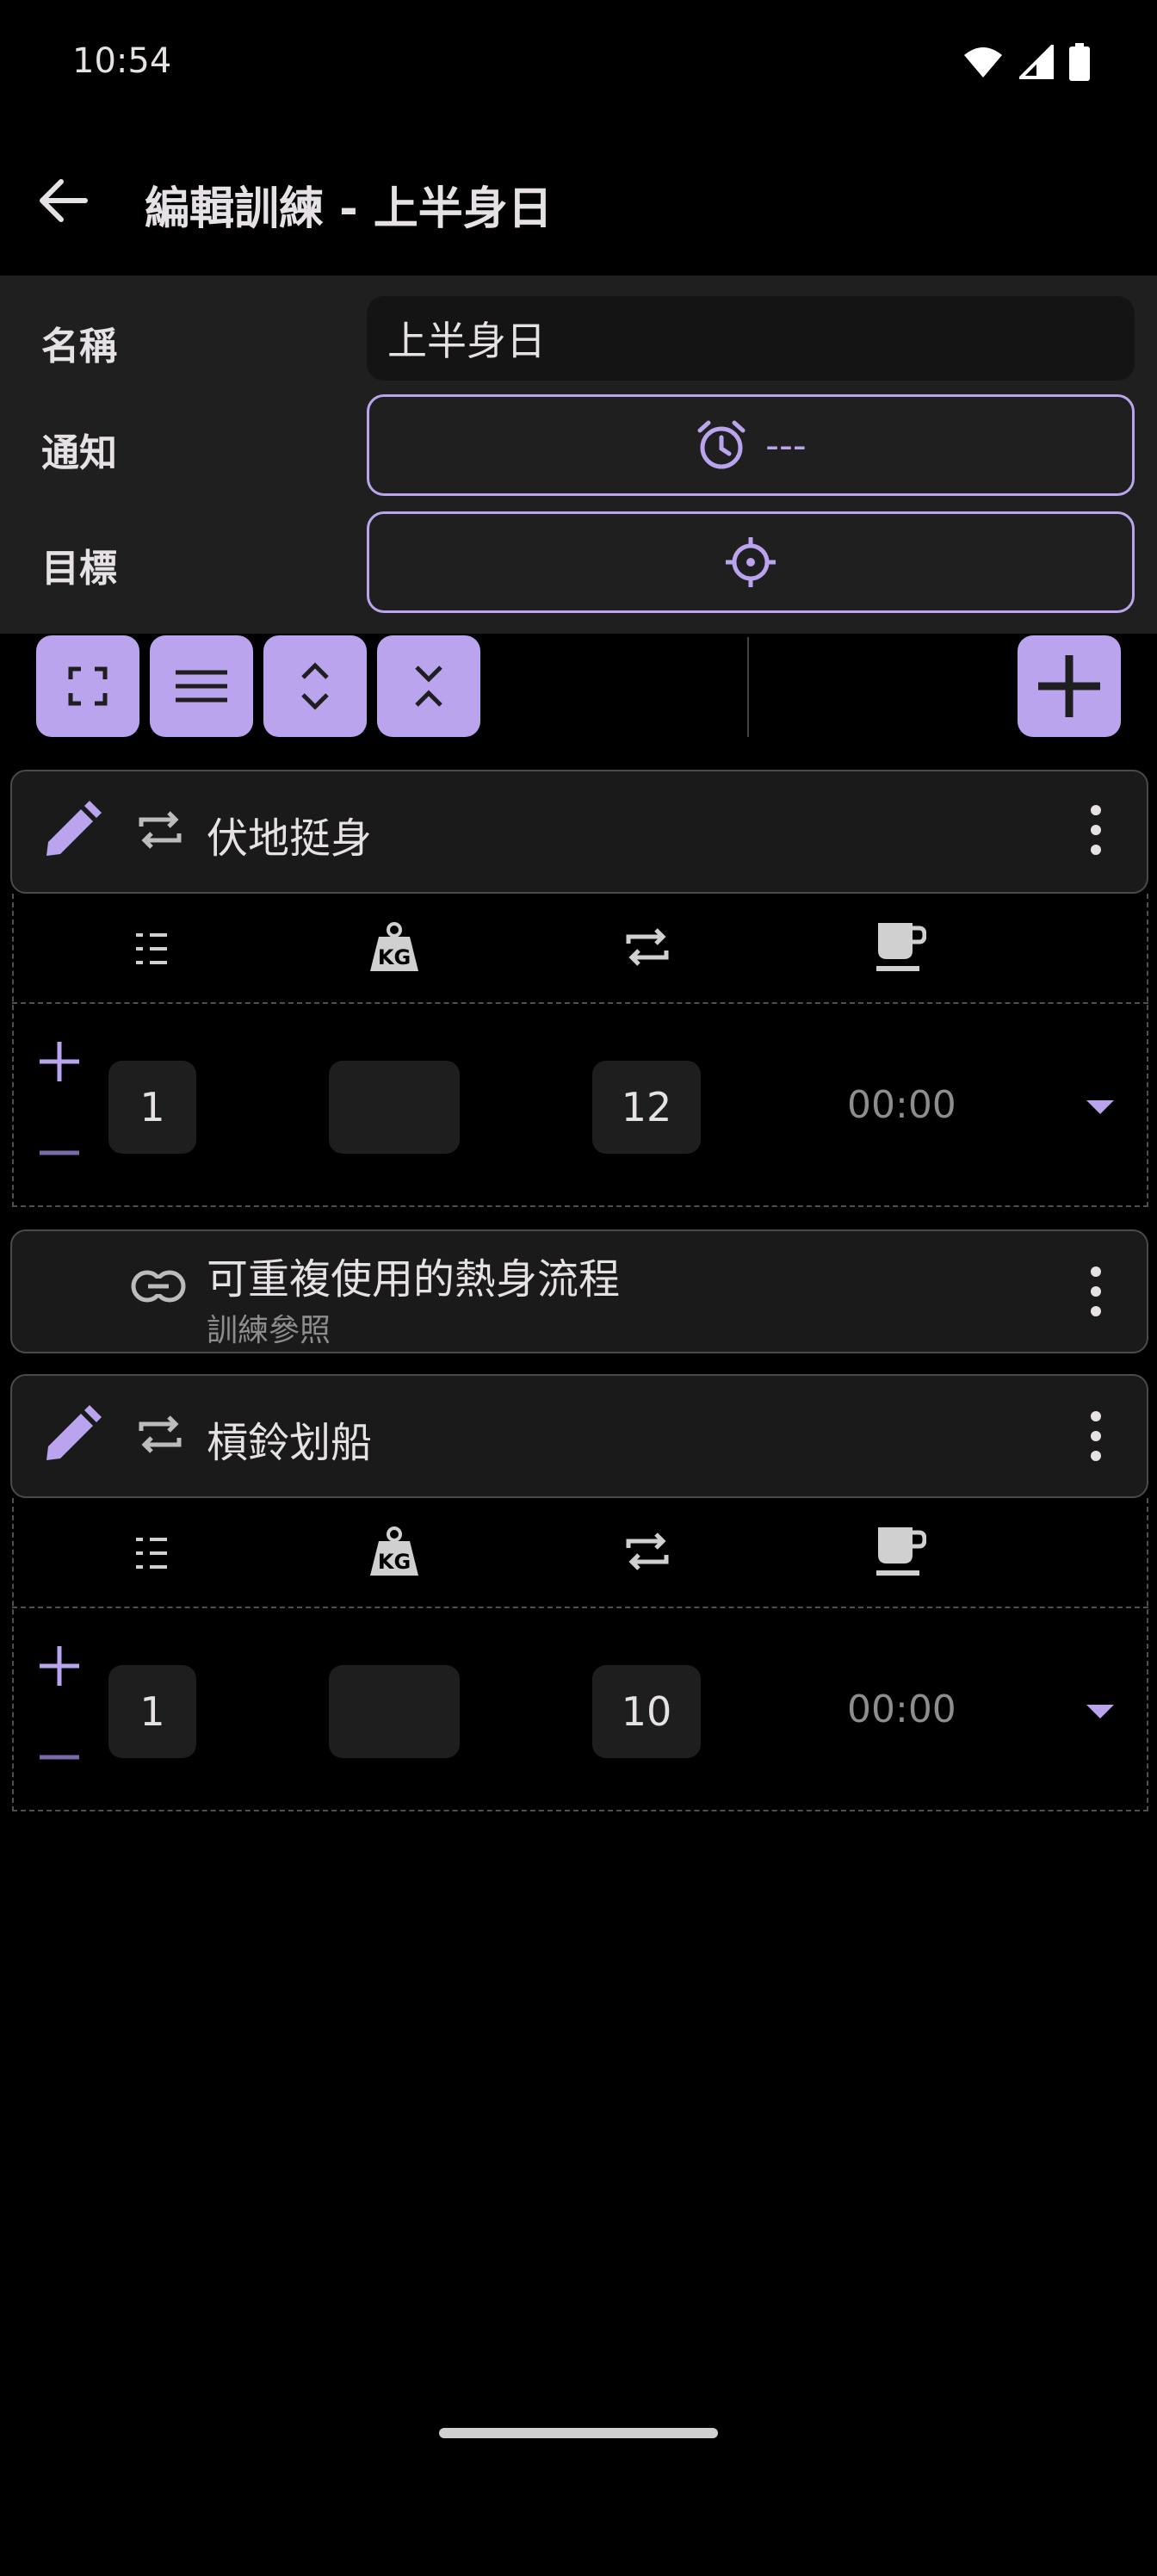  I want to click on expand-all-button, so click(315, 686).